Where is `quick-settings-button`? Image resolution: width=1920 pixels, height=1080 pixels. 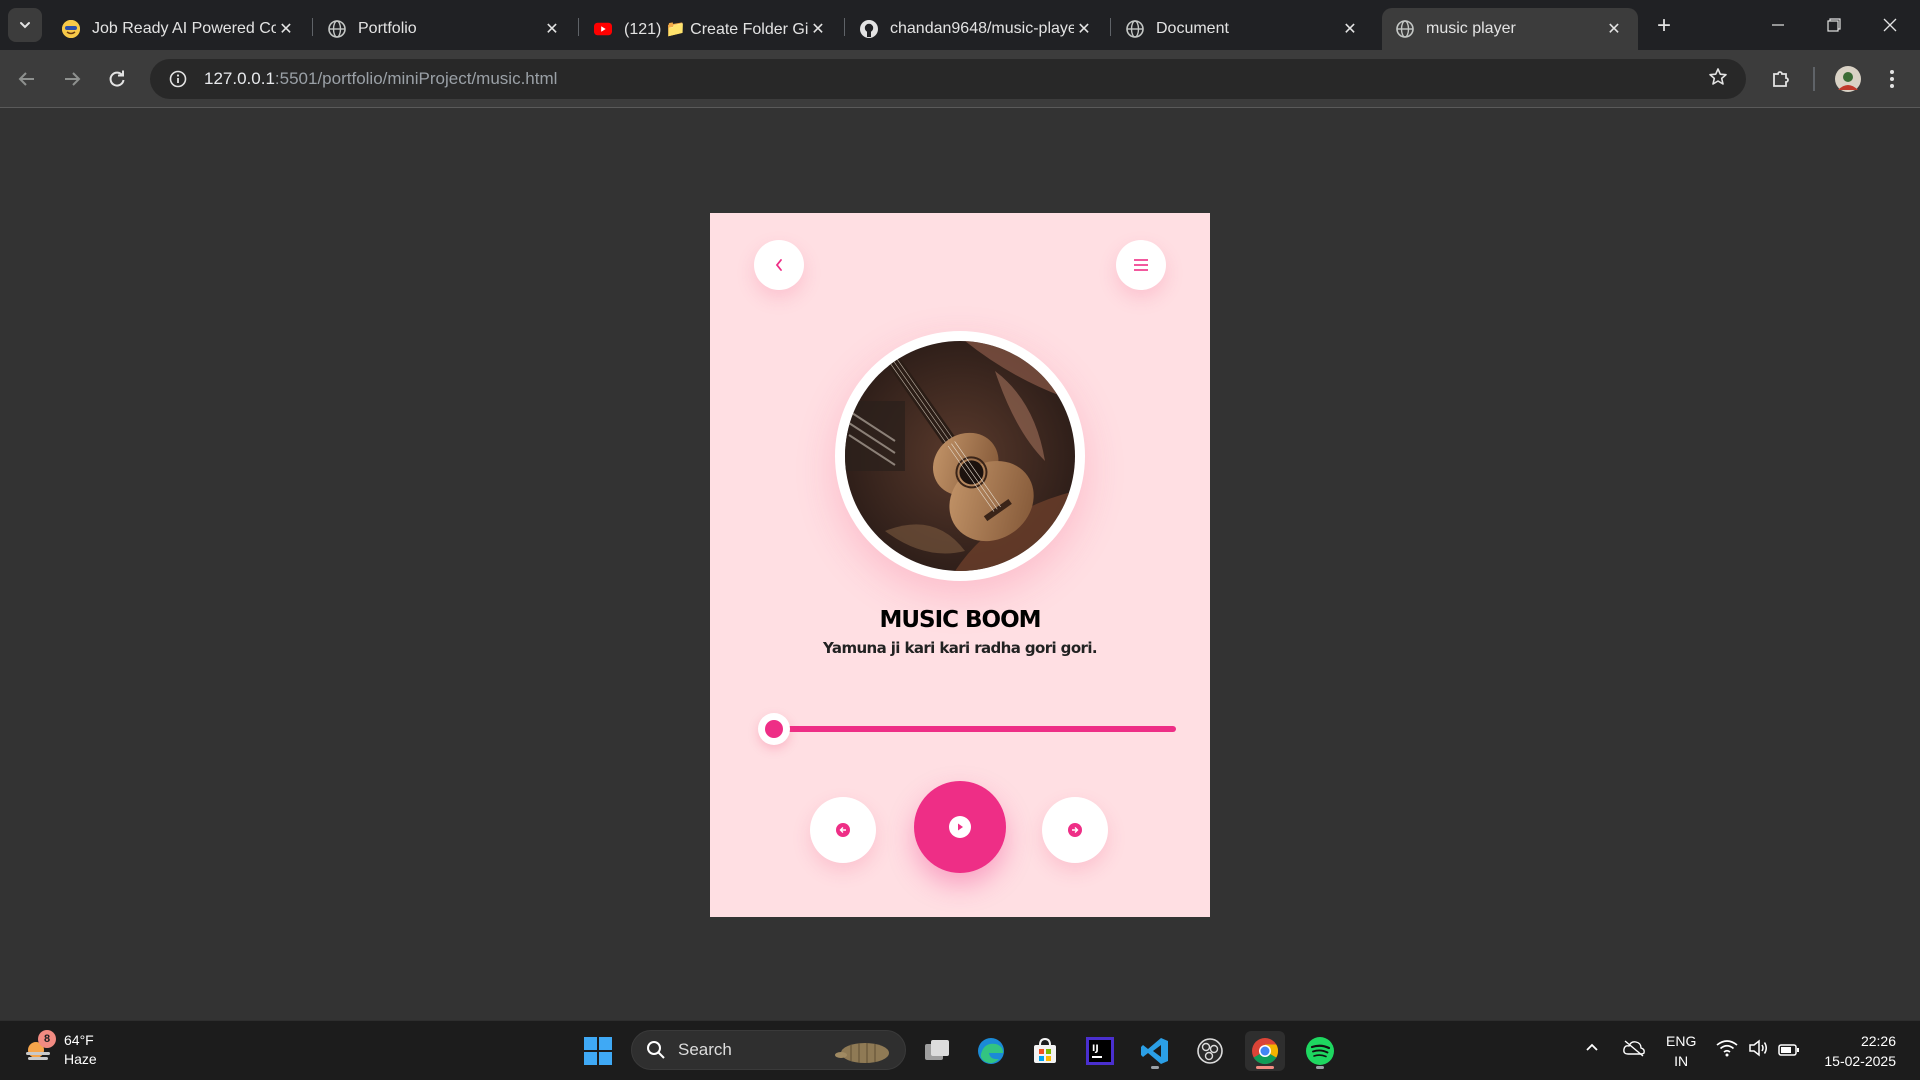
quick-settings-button is located at coordinates (1758, 1050).